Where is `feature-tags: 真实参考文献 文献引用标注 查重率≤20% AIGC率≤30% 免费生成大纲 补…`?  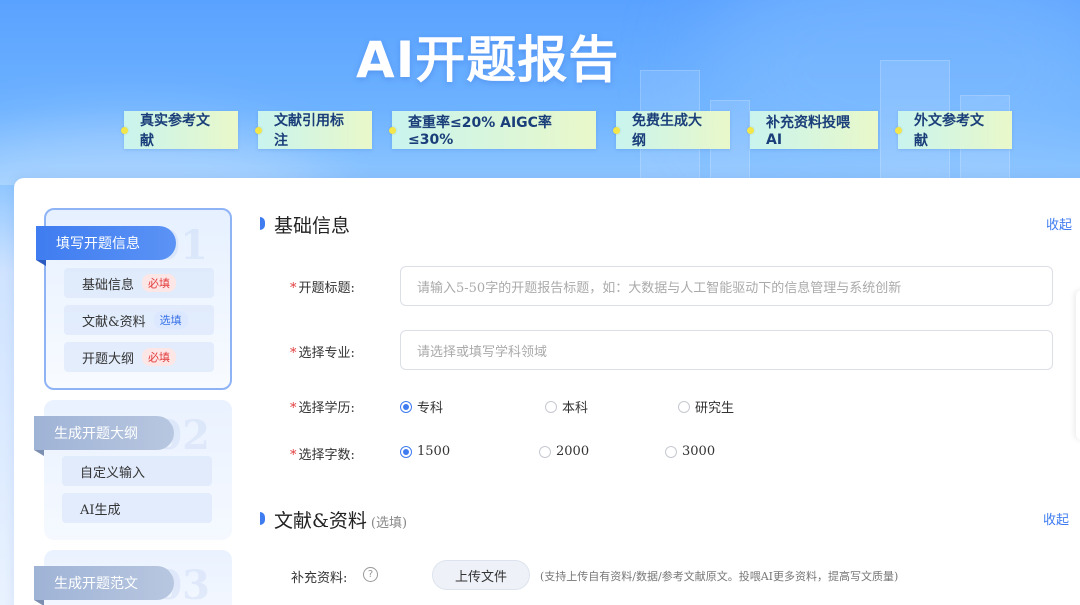 feature-tags: 真实参考文献 文献引用标注 查重率≤20% AIGC率≤30% 免费生成大纲 补… is located at coordinates (540, 130).